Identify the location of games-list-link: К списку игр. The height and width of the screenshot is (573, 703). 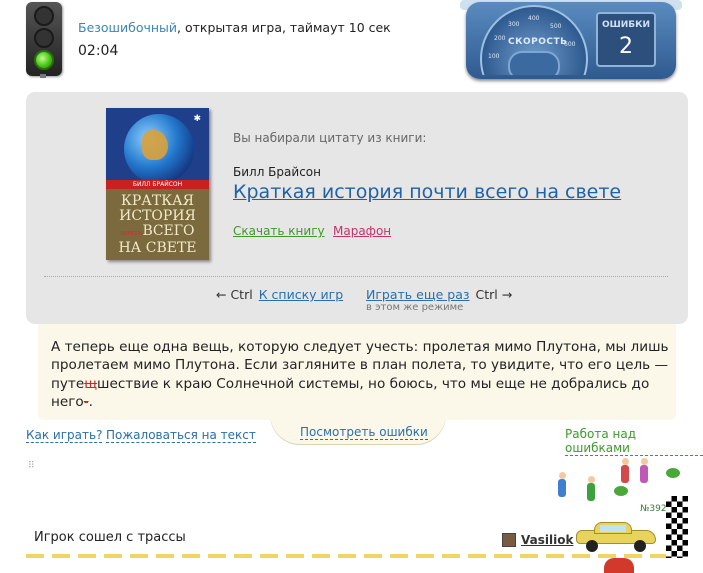
(301, 294).